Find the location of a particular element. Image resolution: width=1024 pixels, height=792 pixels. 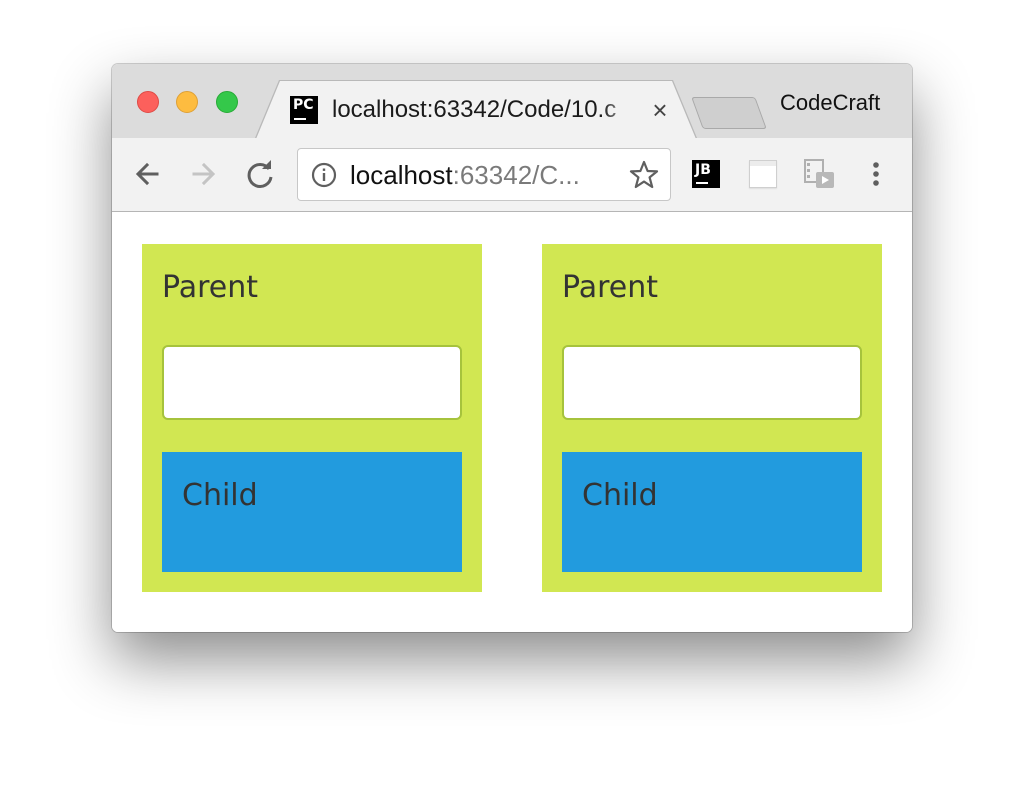

minimize-window-button is located at coordinates (187, 102).